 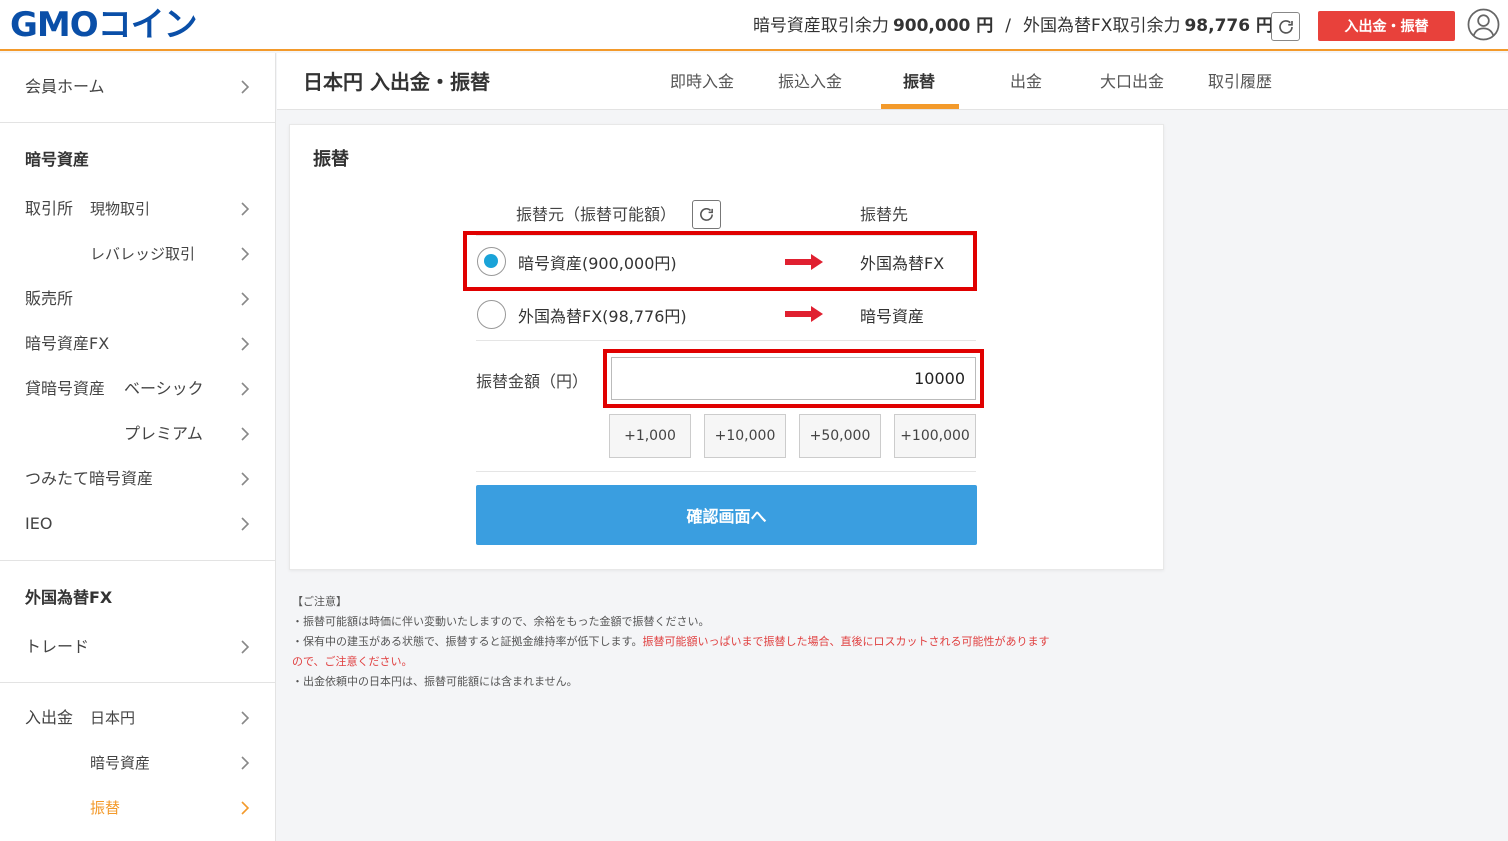 I want to click on notes-heading: 【ご注意】, so click(x=319, y=601).